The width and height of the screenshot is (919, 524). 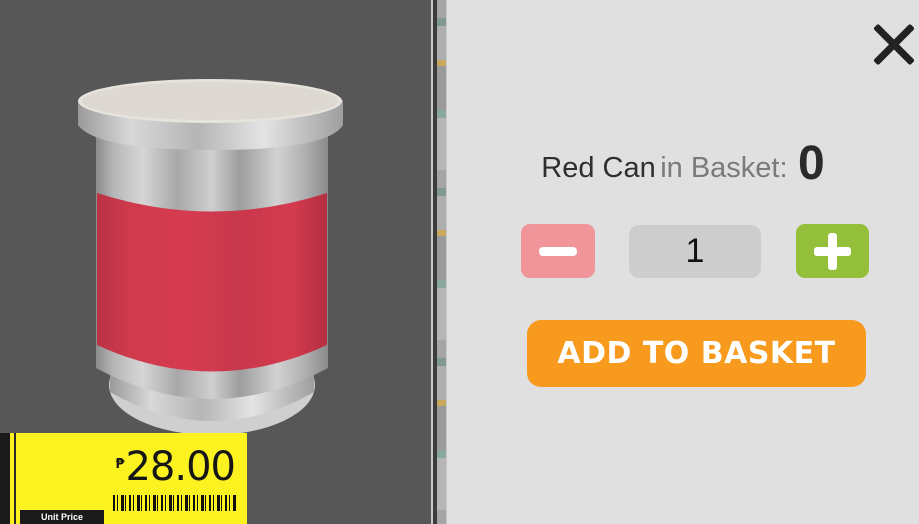 What do you see at coordinates (724, 168) in the screenshot?
I see `in-basket-label: in Basket:` at bounding box center [724, 168].